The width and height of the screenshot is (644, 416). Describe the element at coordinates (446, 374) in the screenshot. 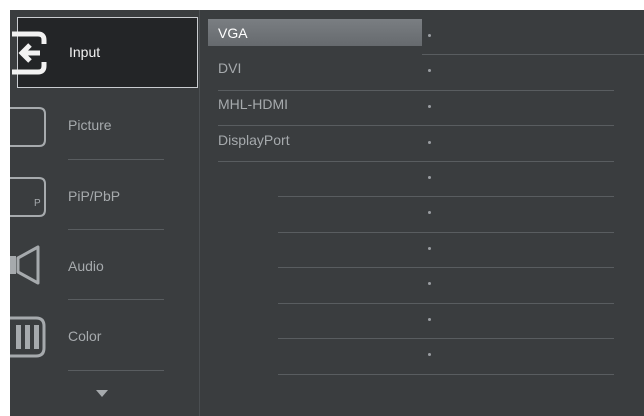

I see `submenu-separator` at that location.